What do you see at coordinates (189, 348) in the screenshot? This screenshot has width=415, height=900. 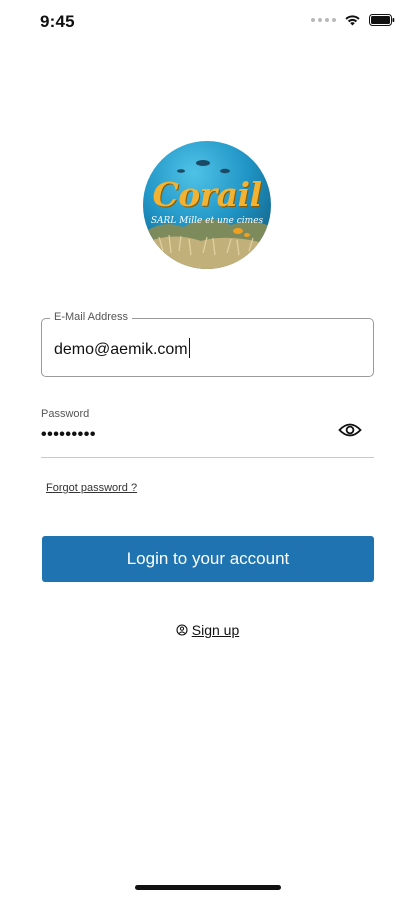 I see `text-cursor` at bounding box center [189, 348].